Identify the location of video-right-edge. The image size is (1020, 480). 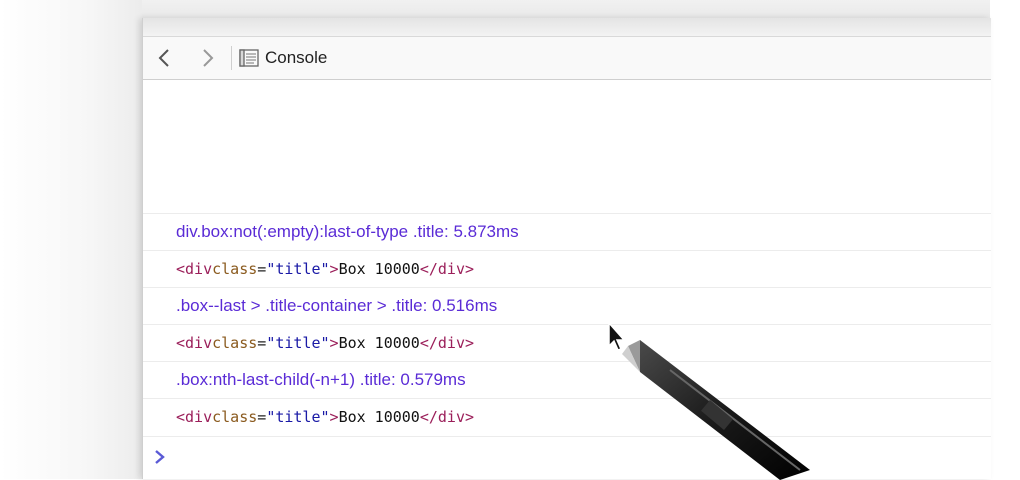
(1005, 239).